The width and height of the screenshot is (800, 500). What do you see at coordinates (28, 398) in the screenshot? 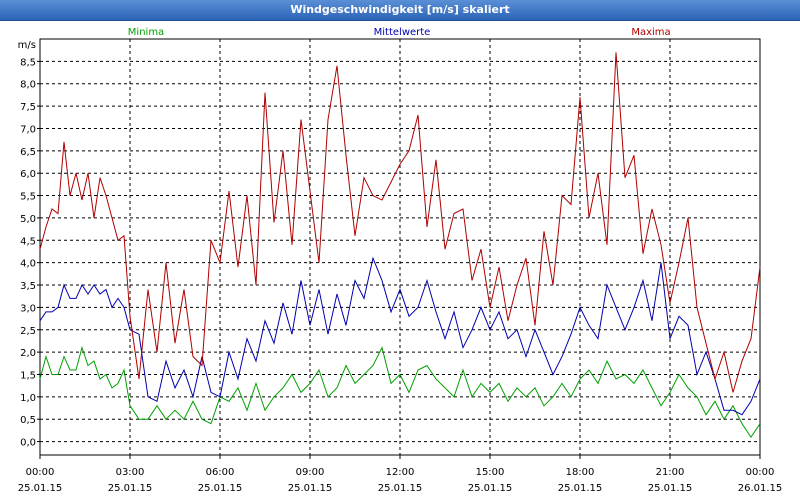
I see `y-tick-label: 1,0` at bounding box center [28, 398].